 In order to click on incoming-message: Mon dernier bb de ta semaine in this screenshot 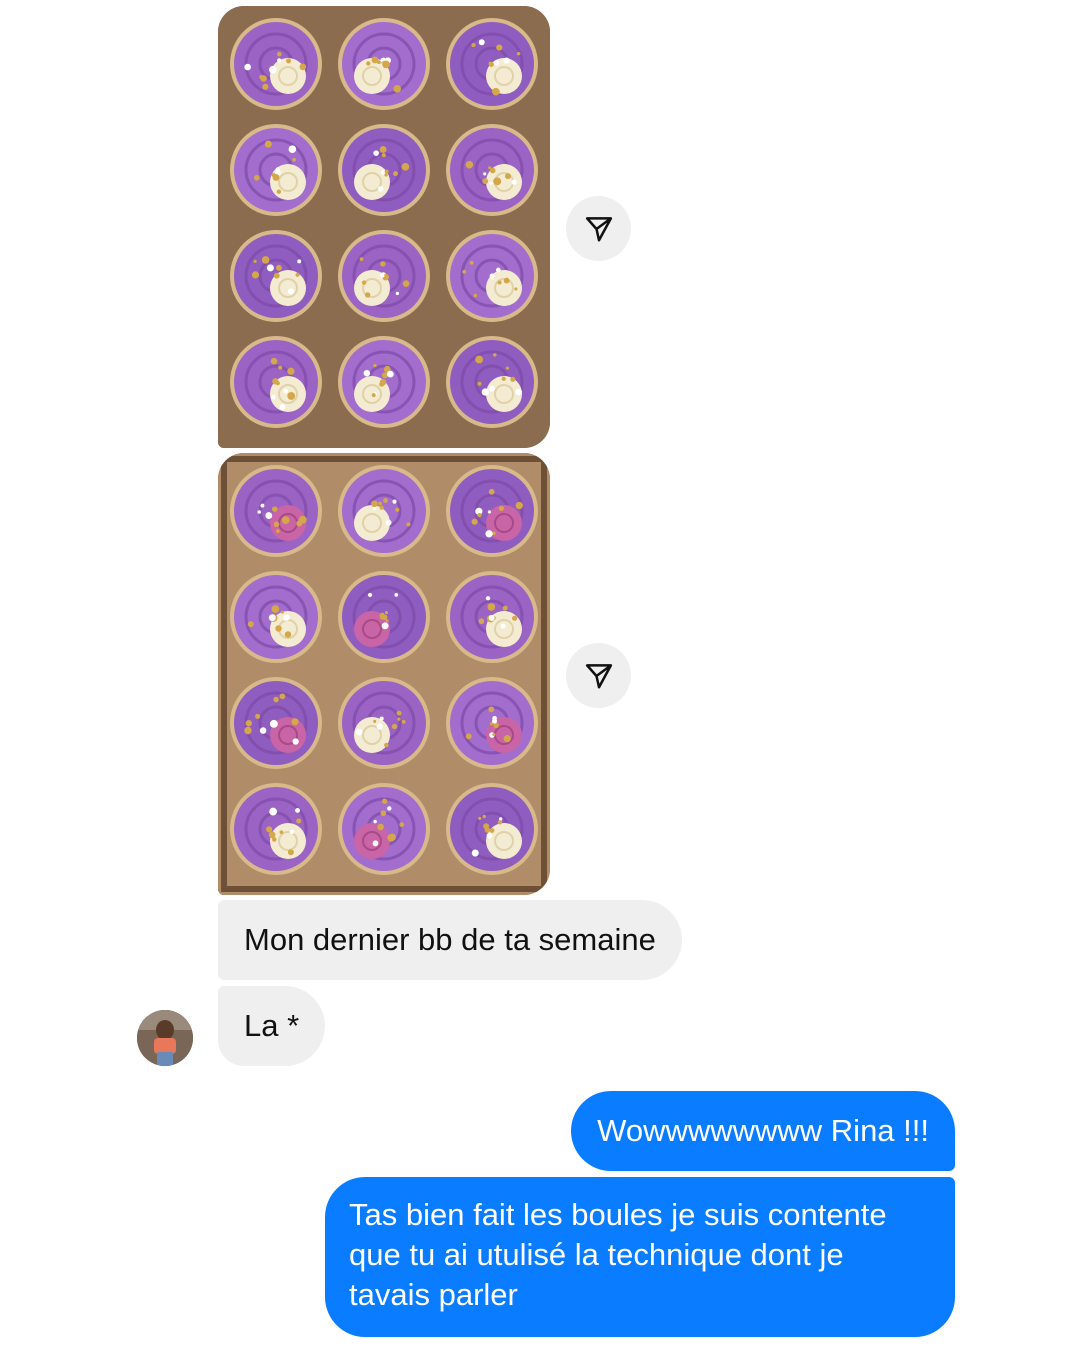, I will do `click(450, 940)`.